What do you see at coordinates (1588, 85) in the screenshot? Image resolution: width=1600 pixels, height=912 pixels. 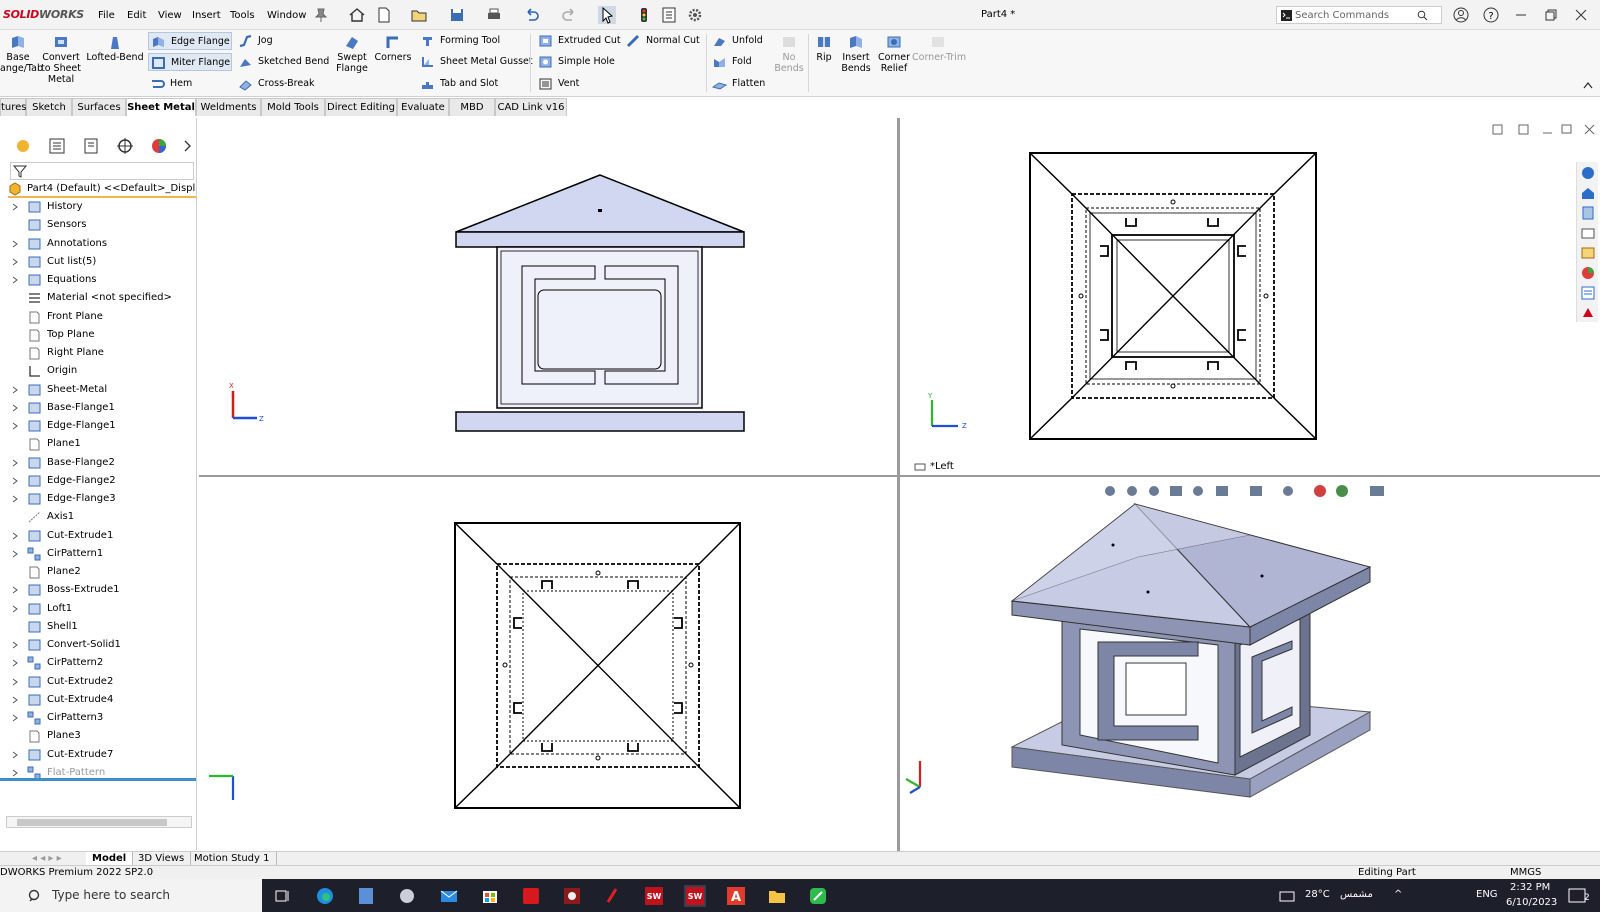 I see `collapse-ribbon-icon` at bounding box center [1588, 85].